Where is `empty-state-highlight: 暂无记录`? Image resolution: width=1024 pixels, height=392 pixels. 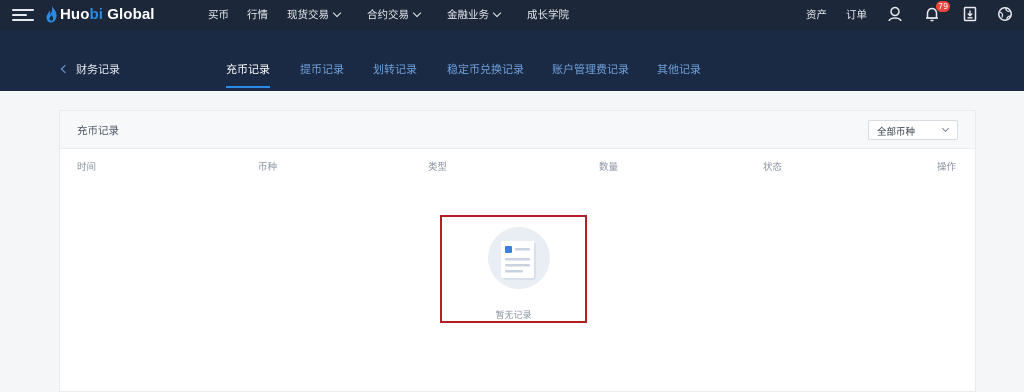 empty-state-highlight: 暂无记录 is located at coordinates (513, 269).